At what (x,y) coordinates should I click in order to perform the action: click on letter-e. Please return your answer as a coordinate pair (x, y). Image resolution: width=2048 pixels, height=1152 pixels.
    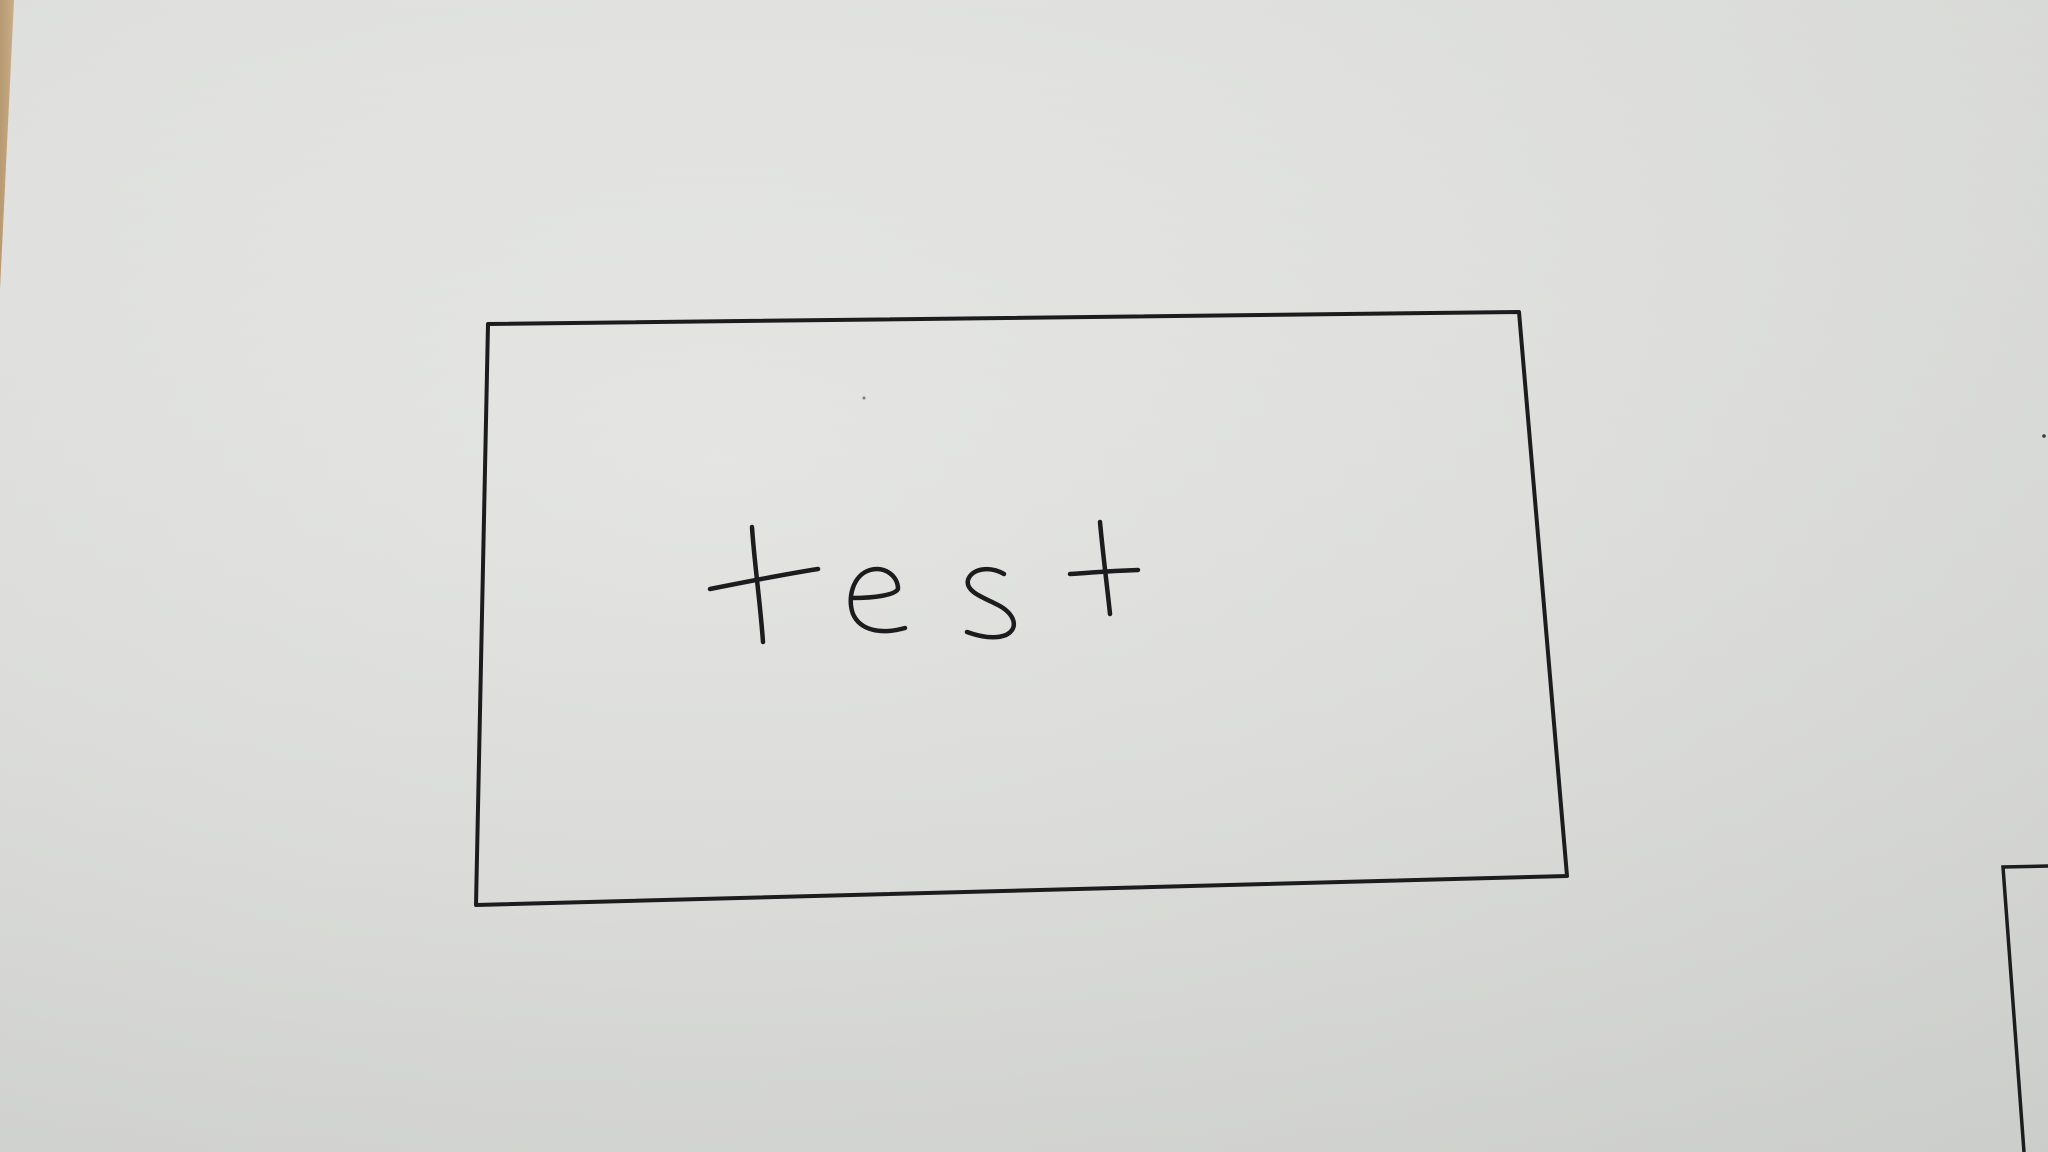
    Looking at the image, I should click on (878, 600).